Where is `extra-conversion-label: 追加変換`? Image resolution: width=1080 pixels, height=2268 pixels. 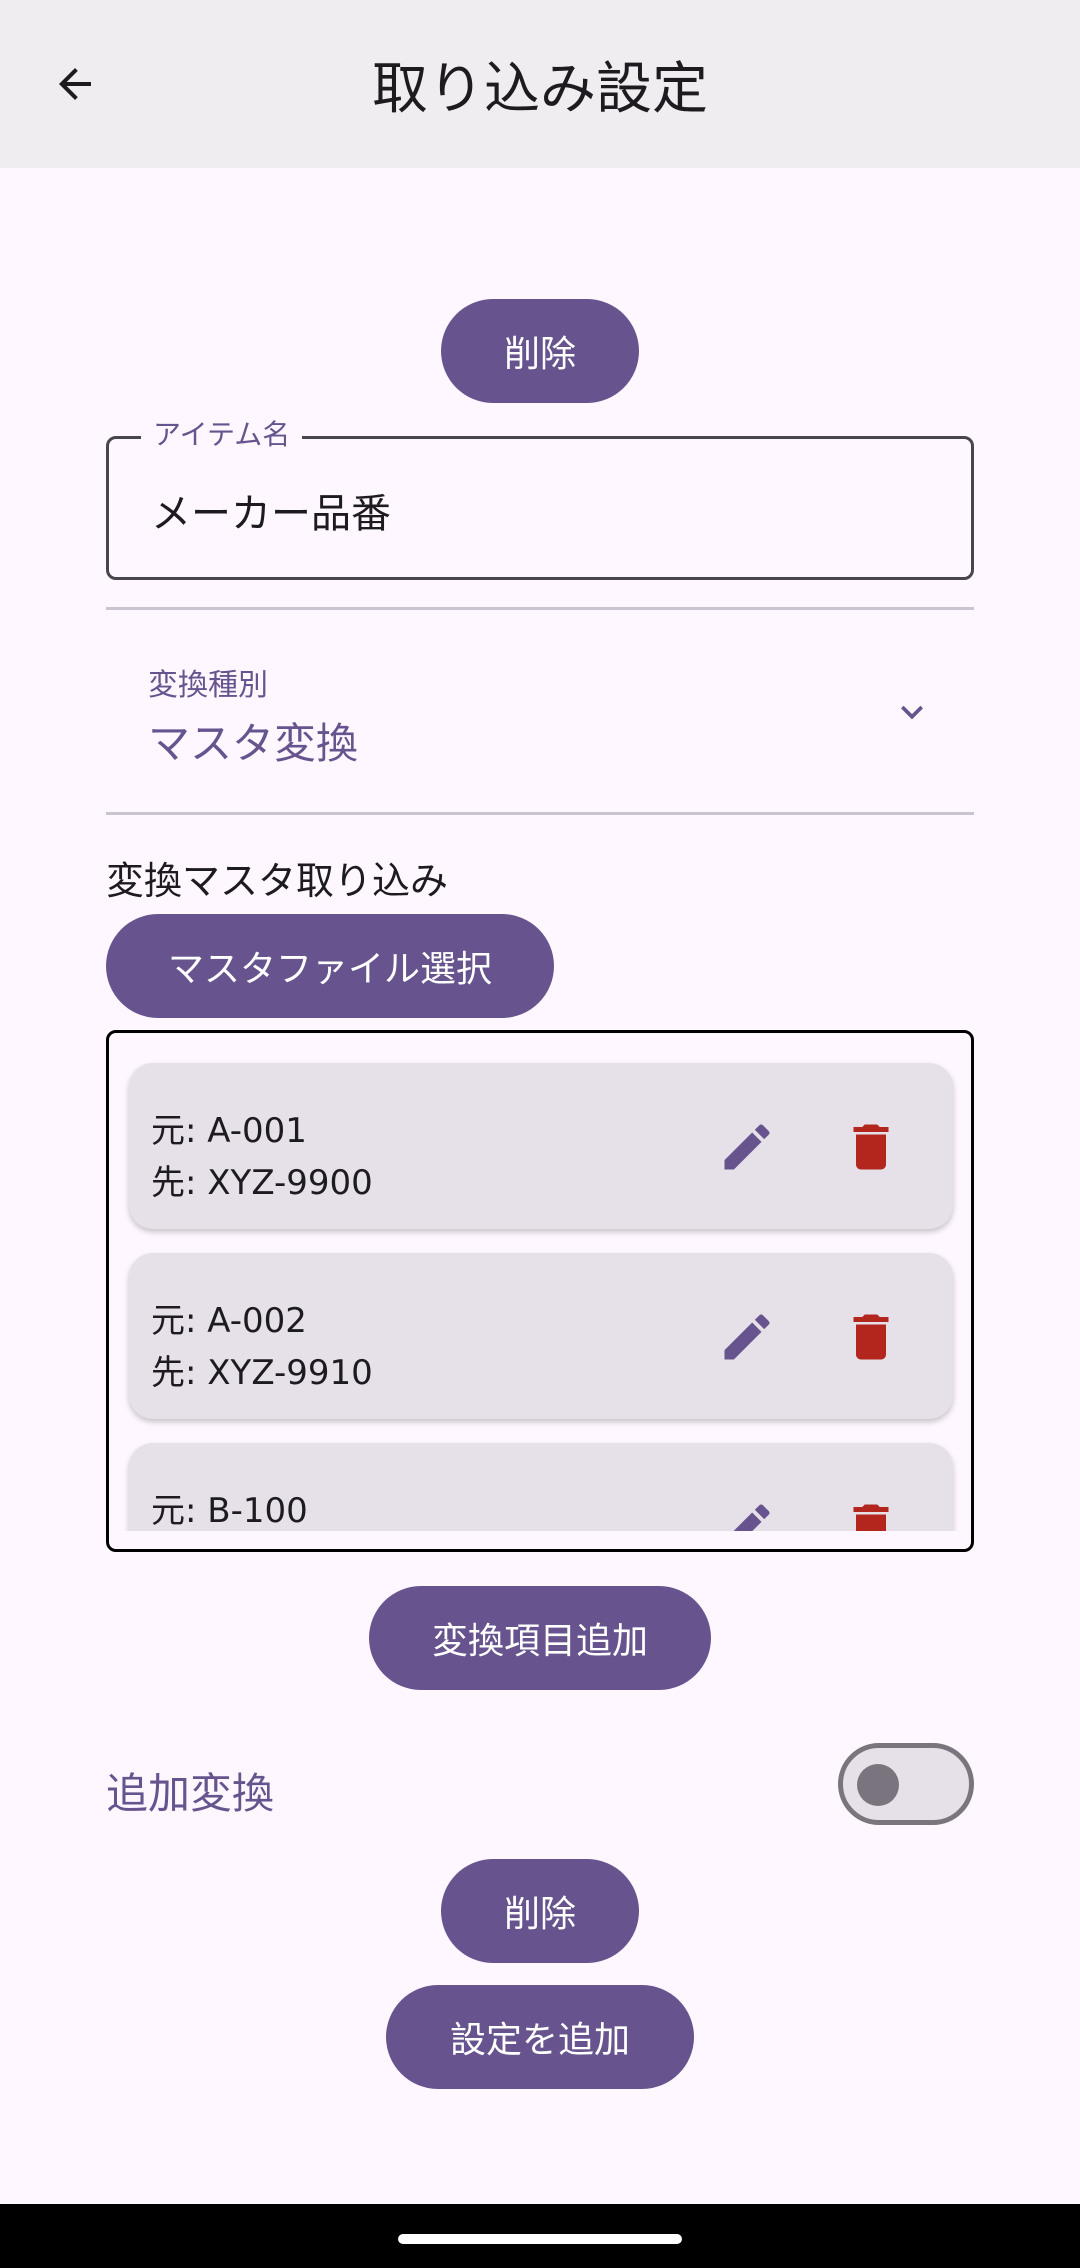
extra-conversion-label: 追加変換 is located at coordinates (190, 1793).